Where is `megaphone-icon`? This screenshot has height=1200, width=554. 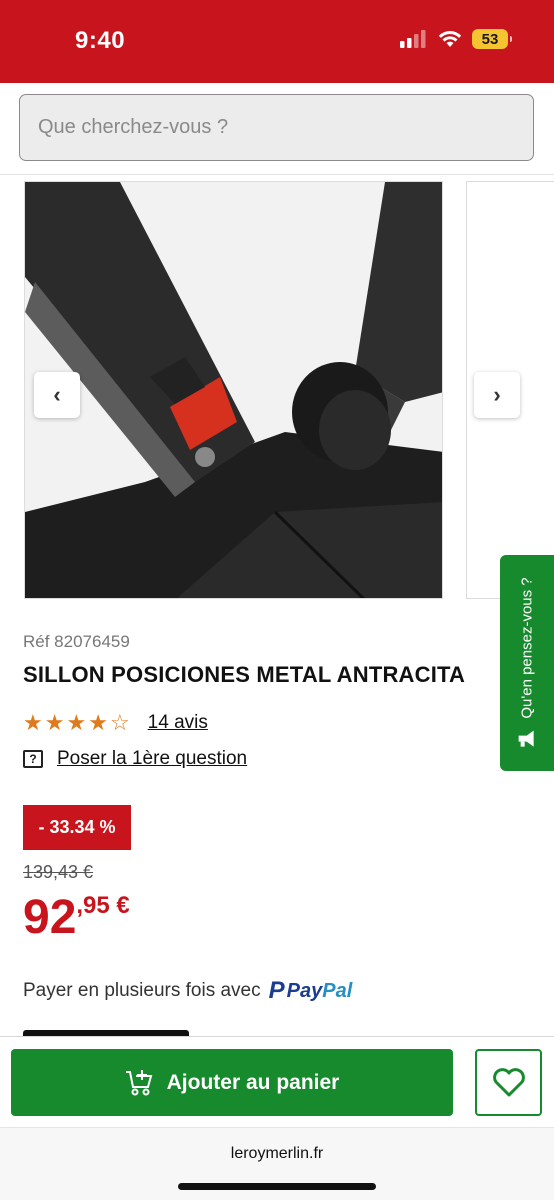
megaphone-icon is located at coordinates (527, 738).